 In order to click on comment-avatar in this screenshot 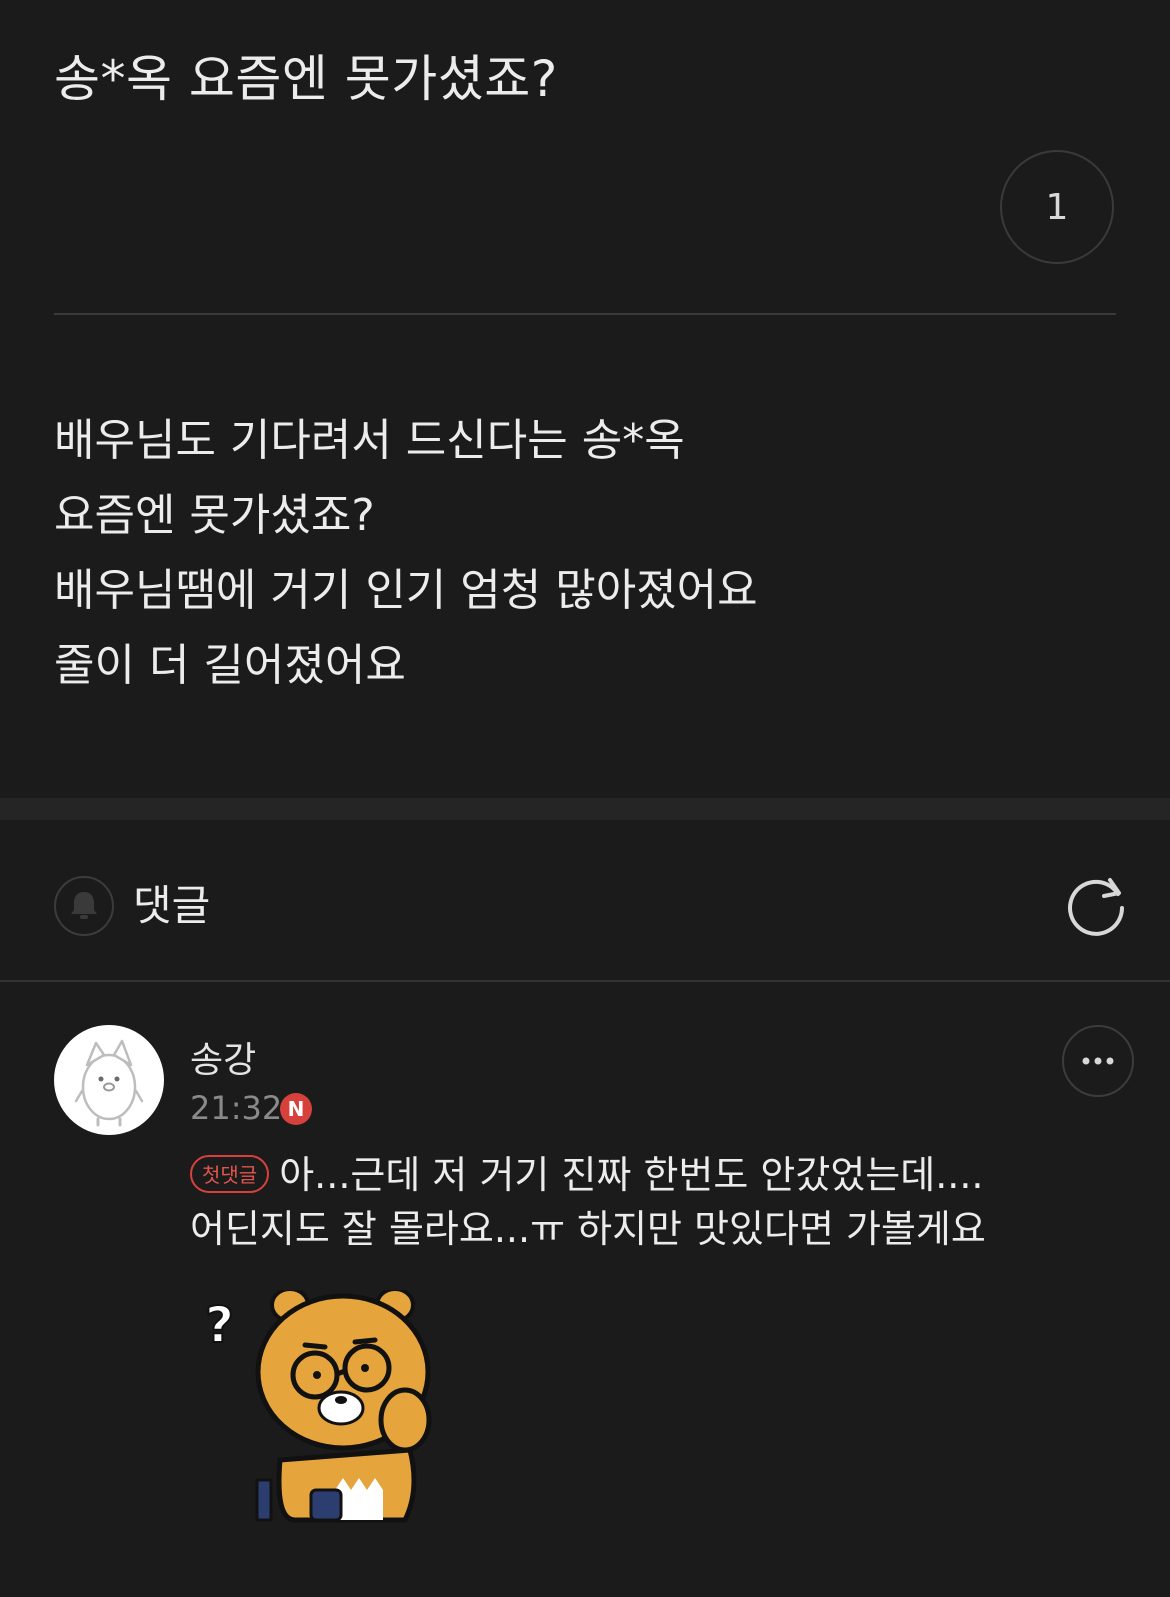, I will do `click(109, 1080)`.